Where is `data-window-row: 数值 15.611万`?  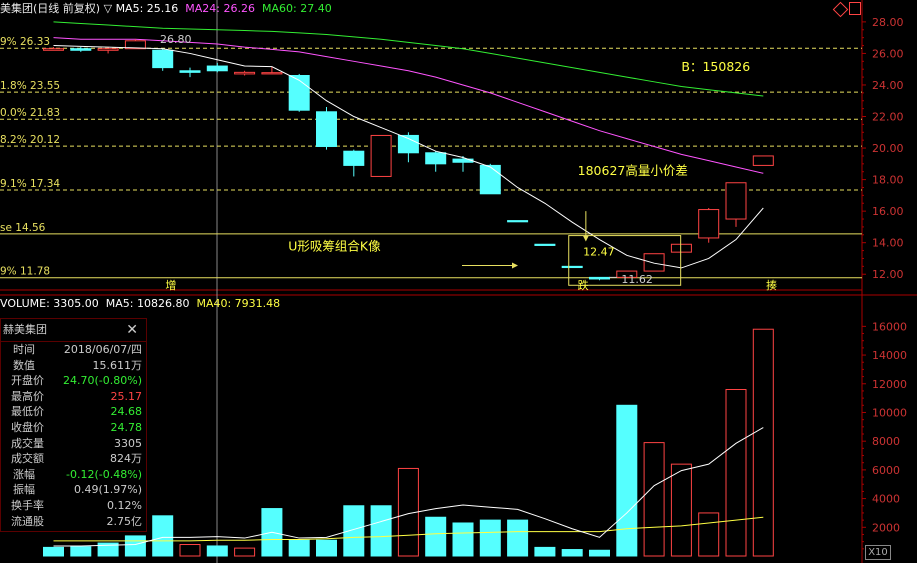 data-window-row: 数值 15.611万 is located at coordinates (73, 366).